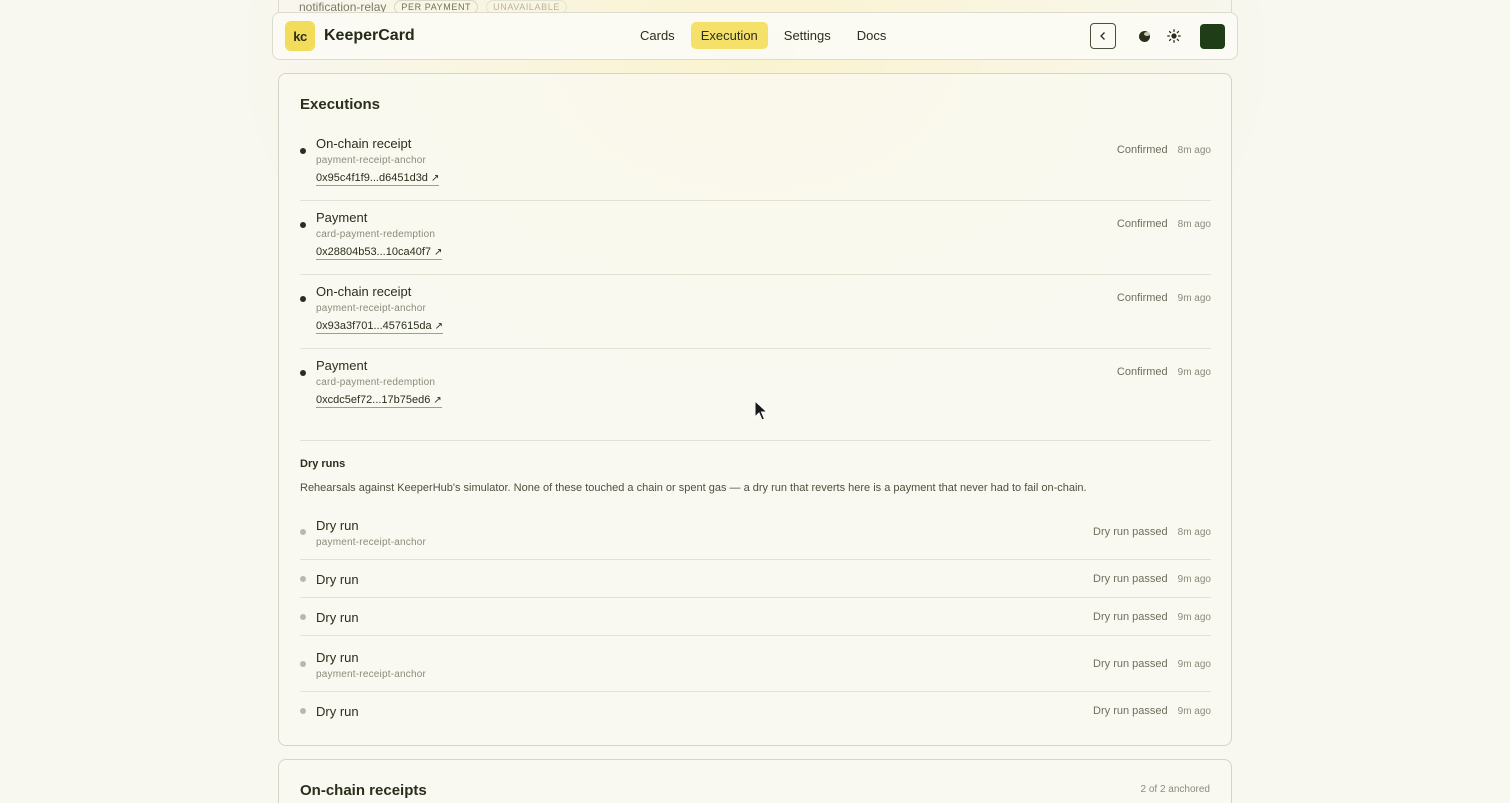 The width and height of the screenshot is (1510, 803). I want to click on nav-actions, so click(1157, 36).